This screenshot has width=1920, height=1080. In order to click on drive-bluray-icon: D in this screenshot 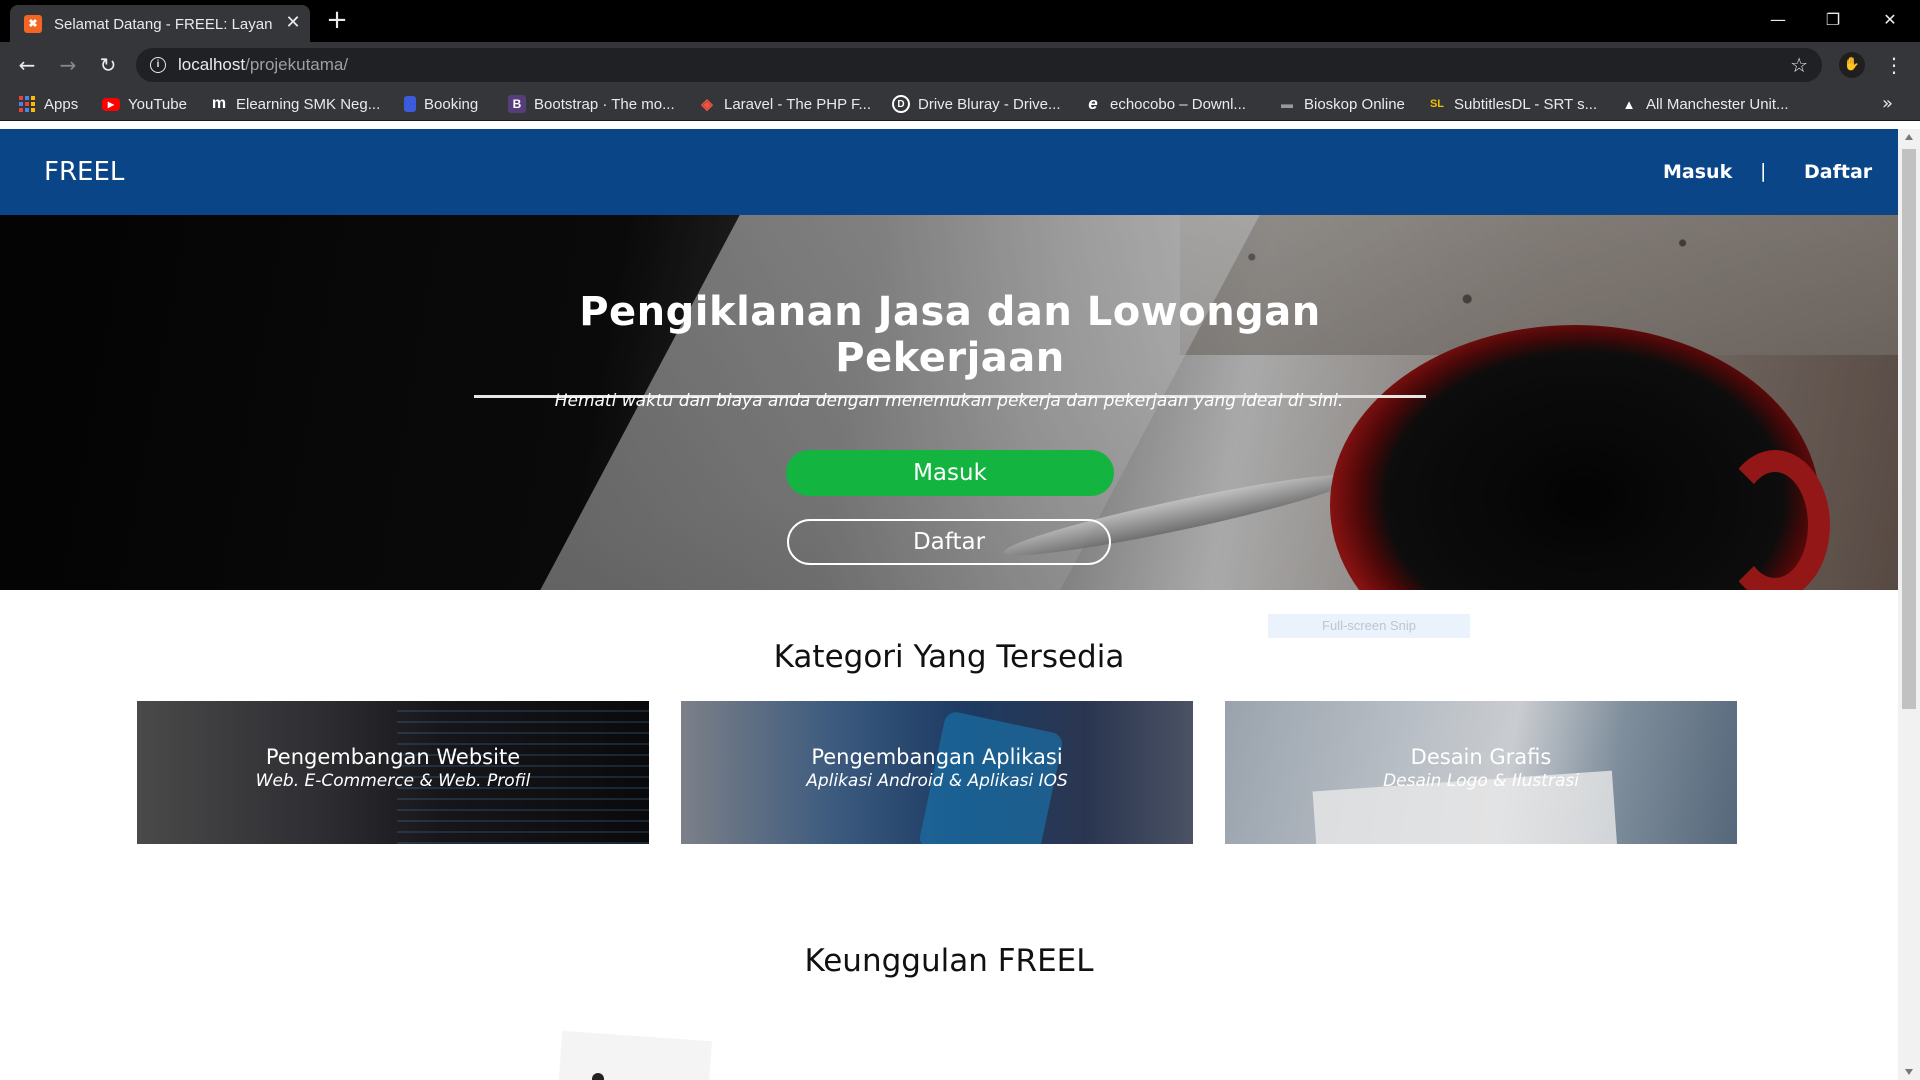, I will do `click(901, 104)`.